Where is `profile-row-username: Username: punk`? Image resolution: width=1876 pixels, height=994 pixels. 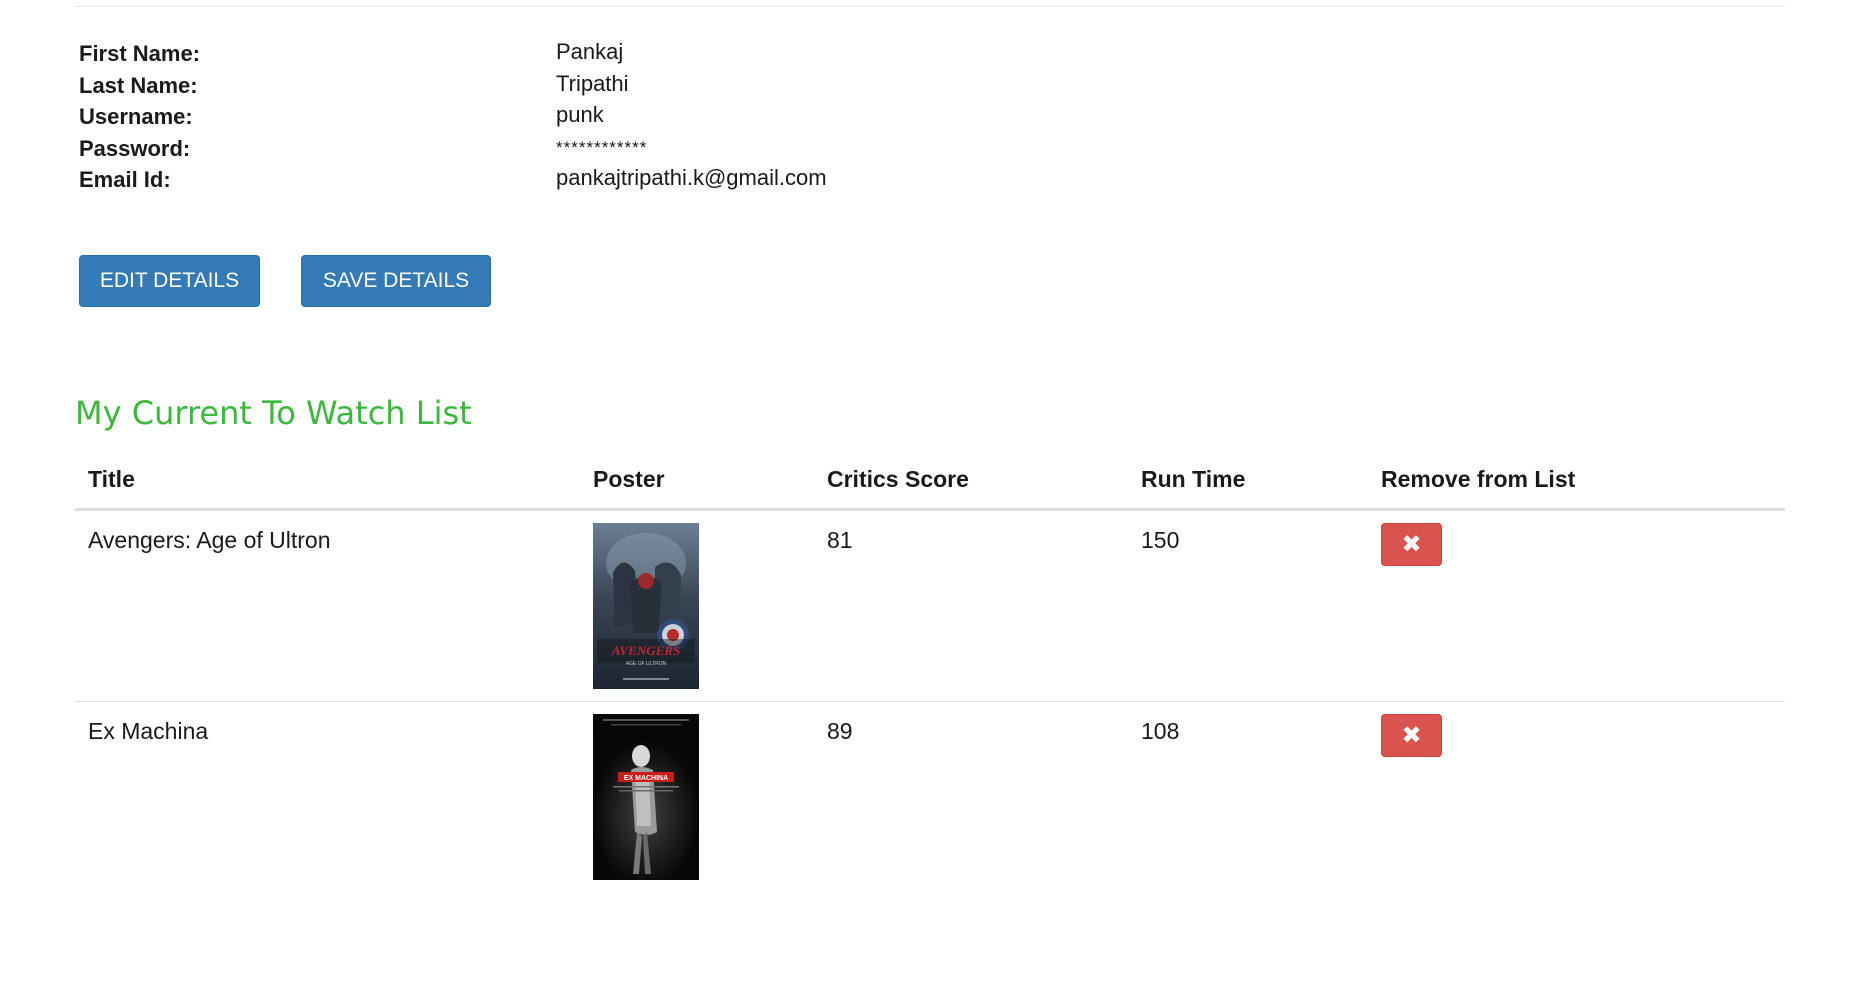 profile-row-username: Username: punk is located at coordinates (529, 118).